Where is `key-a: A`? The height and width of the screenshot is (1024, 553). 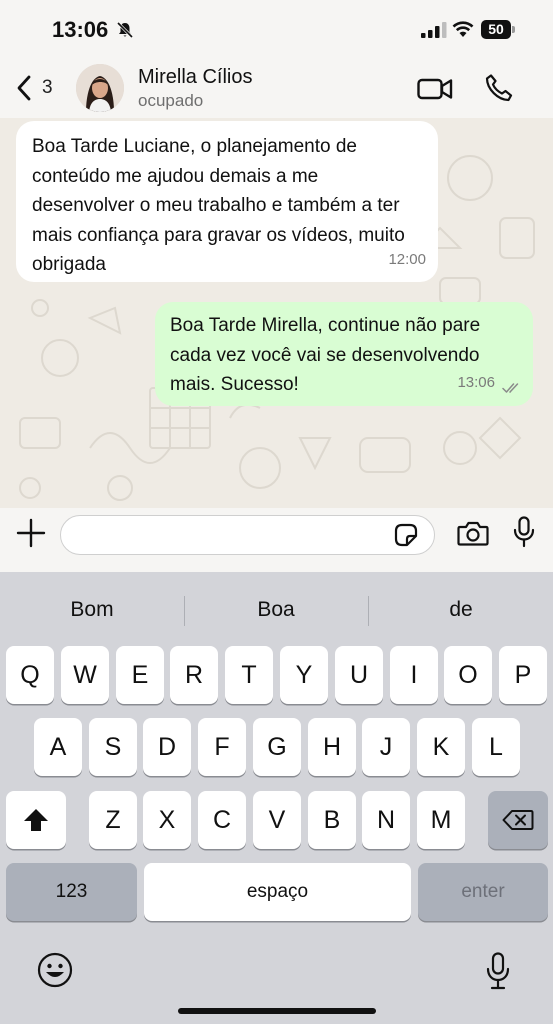 key-a: A is located at coordinates (58, 747).